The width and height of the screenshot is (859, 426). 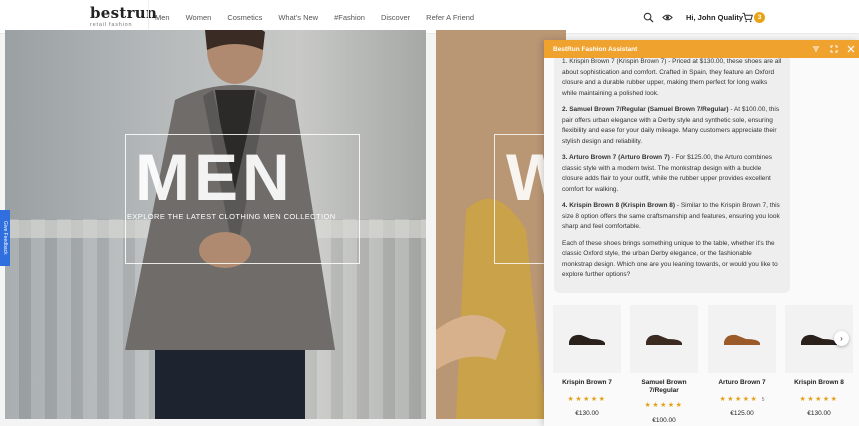 What do you see at coordinates (450, 17) in the screenshot?
I see `nav-refer-a-friend: Refer A Friend` at bounding box center [450, 17].